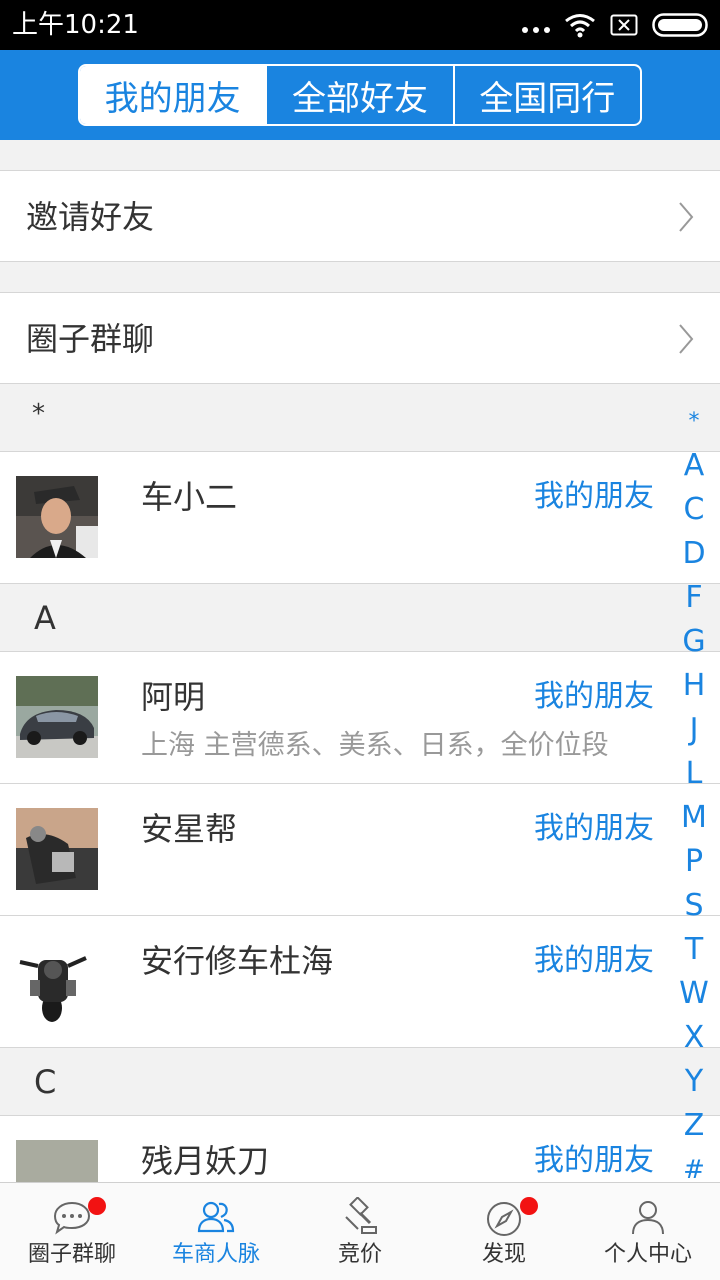  Describe the element at coordinates (72, 1218) in the screenshot. I see `chat-bubble-icon` at that location.